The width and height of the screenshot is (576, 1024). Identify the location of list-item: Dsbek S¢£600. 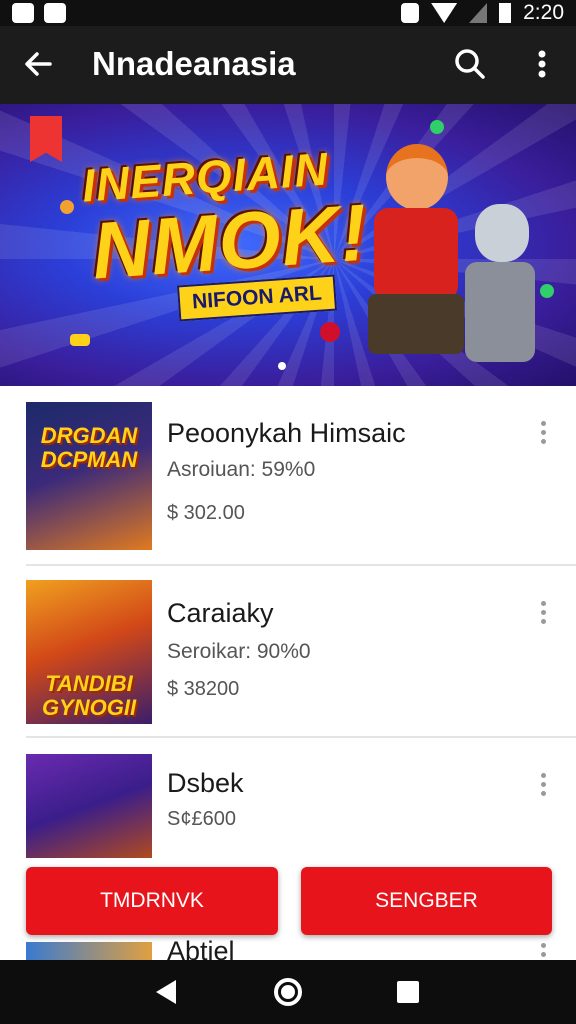
(288, 798).